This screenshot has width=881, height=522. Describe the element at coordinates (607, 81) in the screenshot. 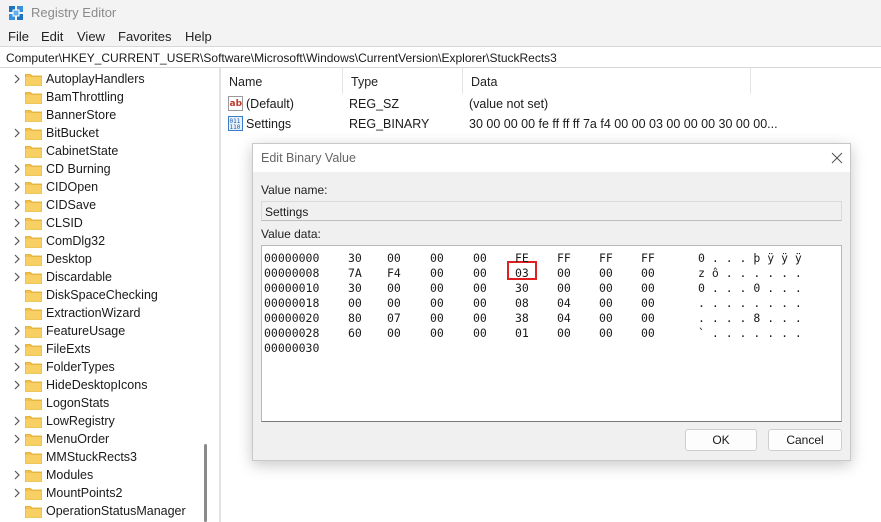

I see `column-header-data: Data` at that location.